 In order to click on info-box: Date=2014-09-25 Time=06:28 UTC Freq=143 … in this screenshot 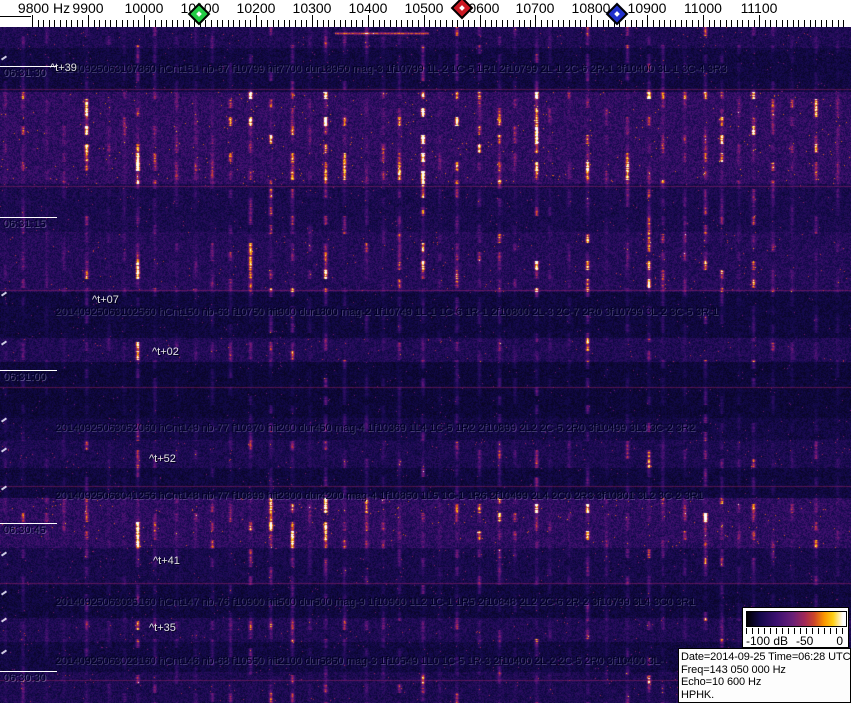, I will do `click(764, 675)`.